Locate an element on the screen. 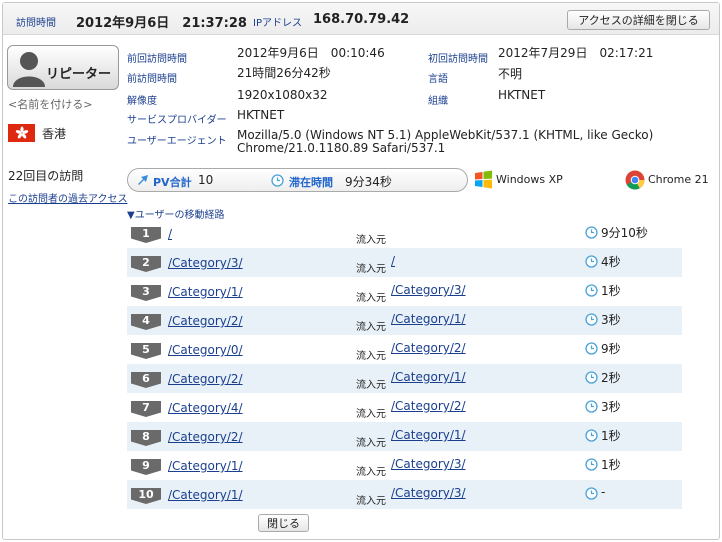 The height and width of the screenshot is (542, 722). user-silhouette-icon is located at coordinates (29, 69).